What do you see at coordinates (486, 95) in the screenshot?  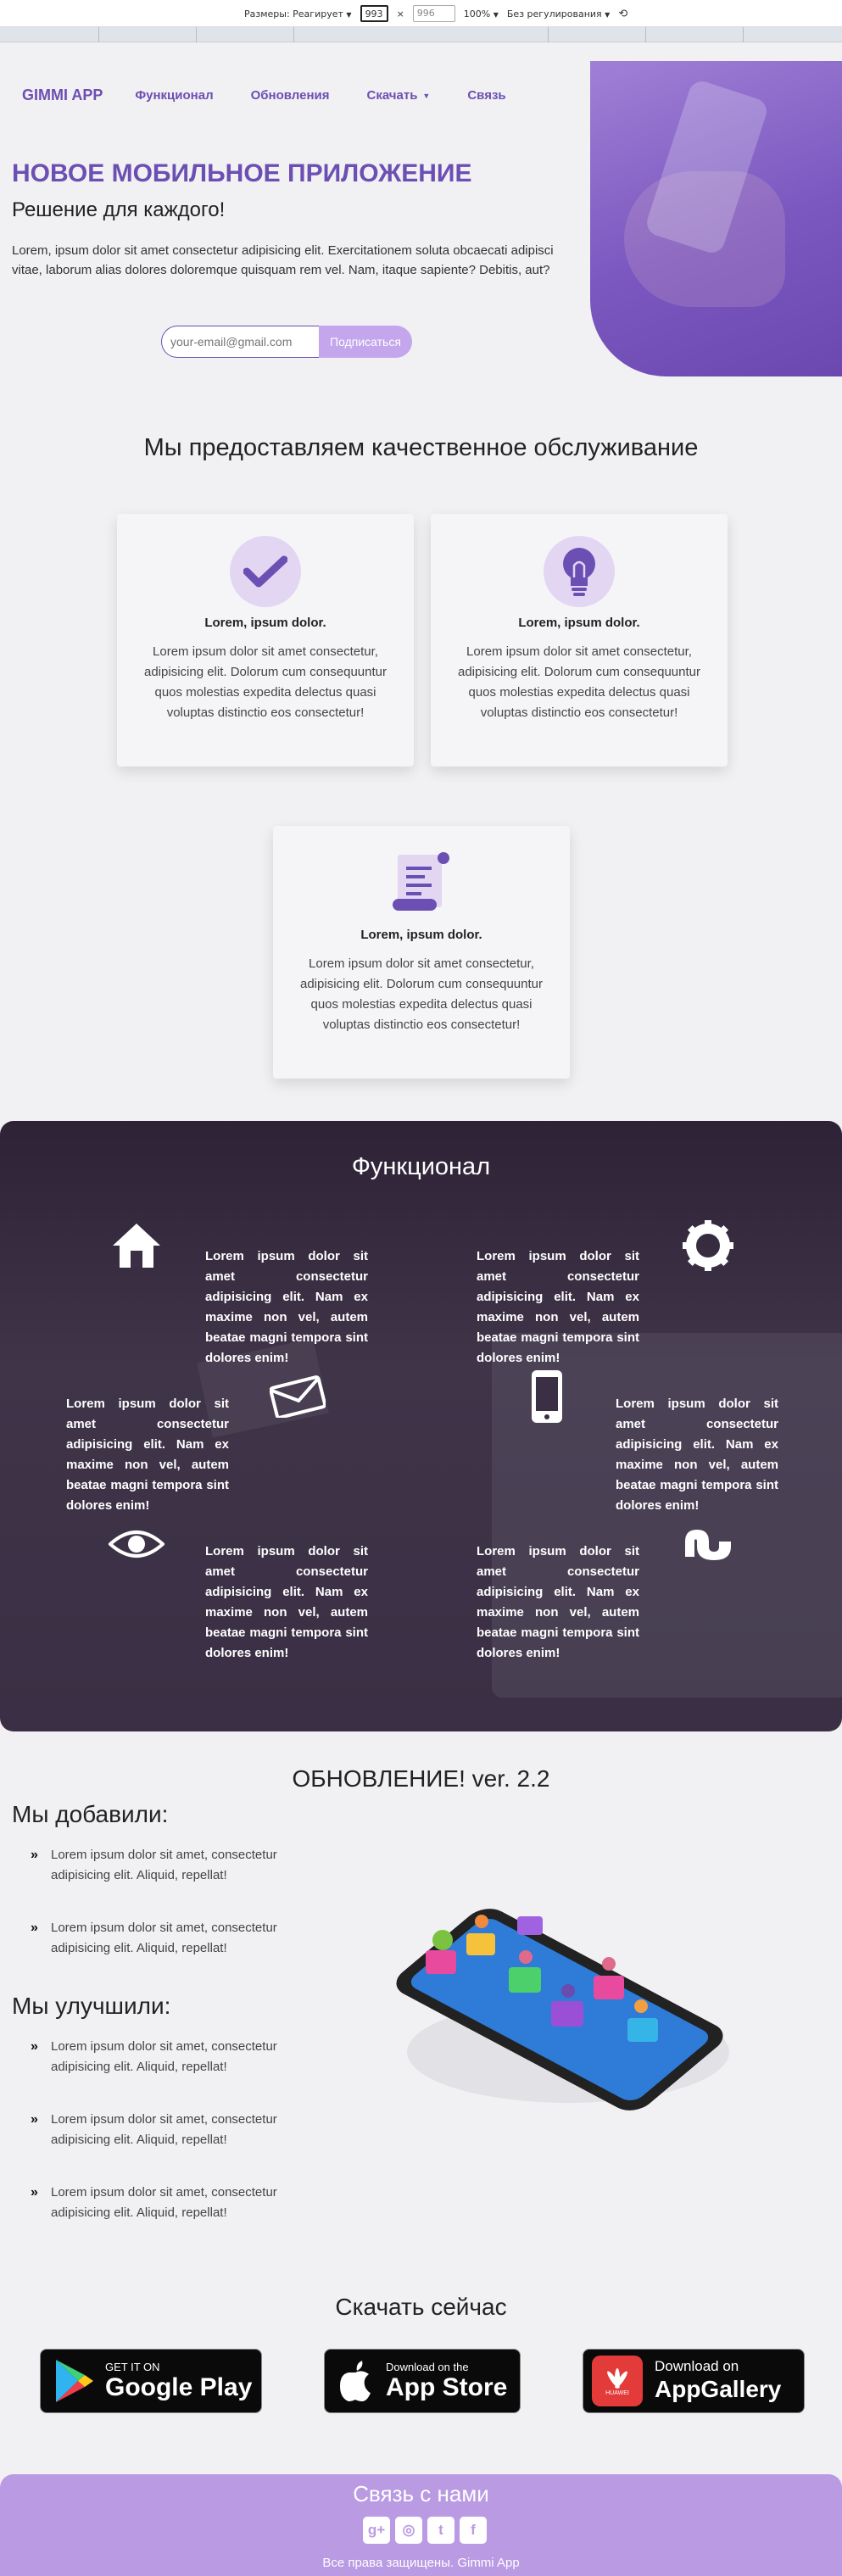 I see `nav-link-contact: Связь` at bounding box center [486, 95].